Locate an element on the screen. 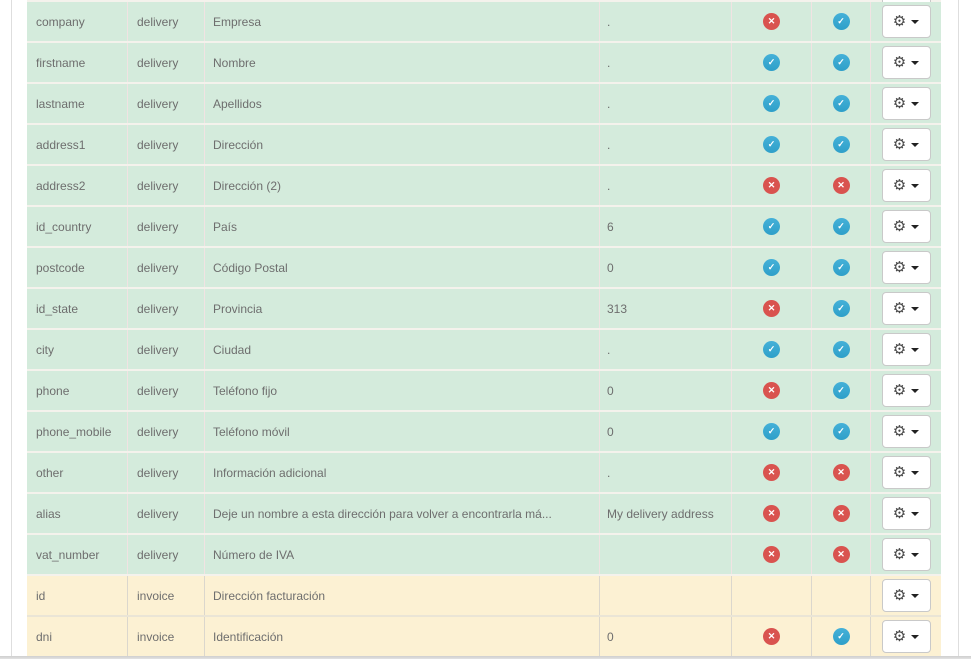  field-name-cell: id_state is located at coordinates (77, 308).